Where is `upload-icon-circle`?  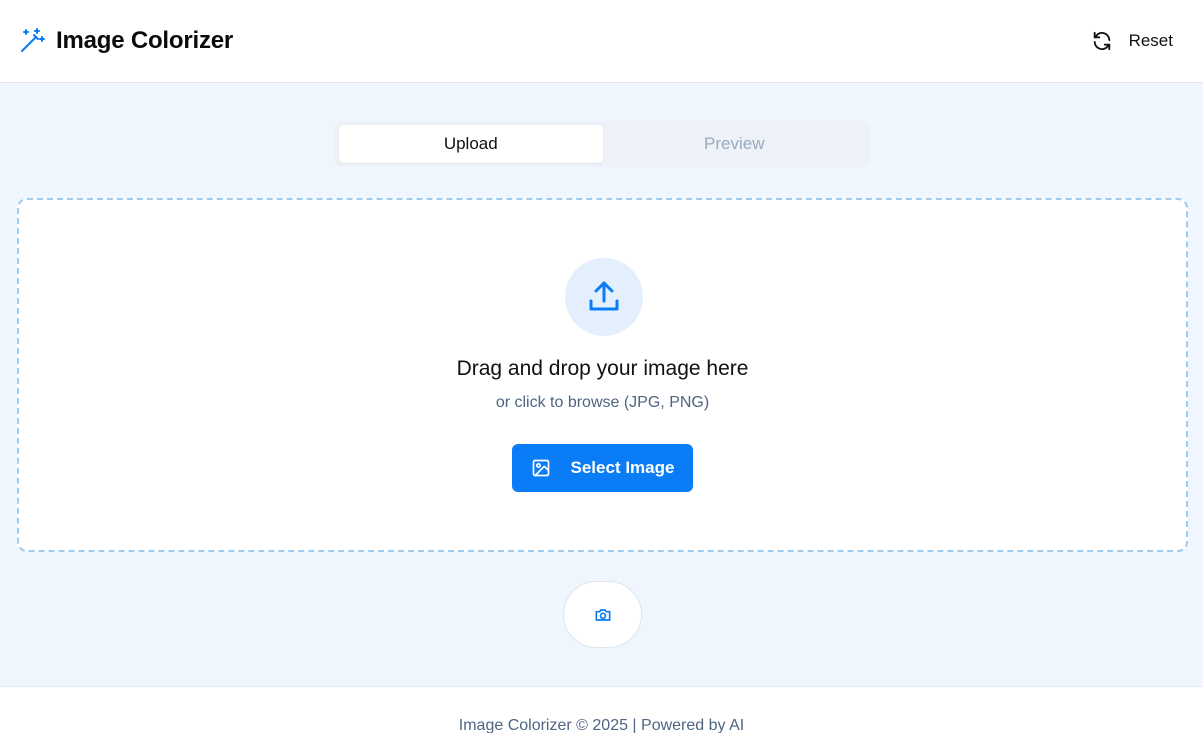
upload-icon-circle is located at coordinates (604, 297).